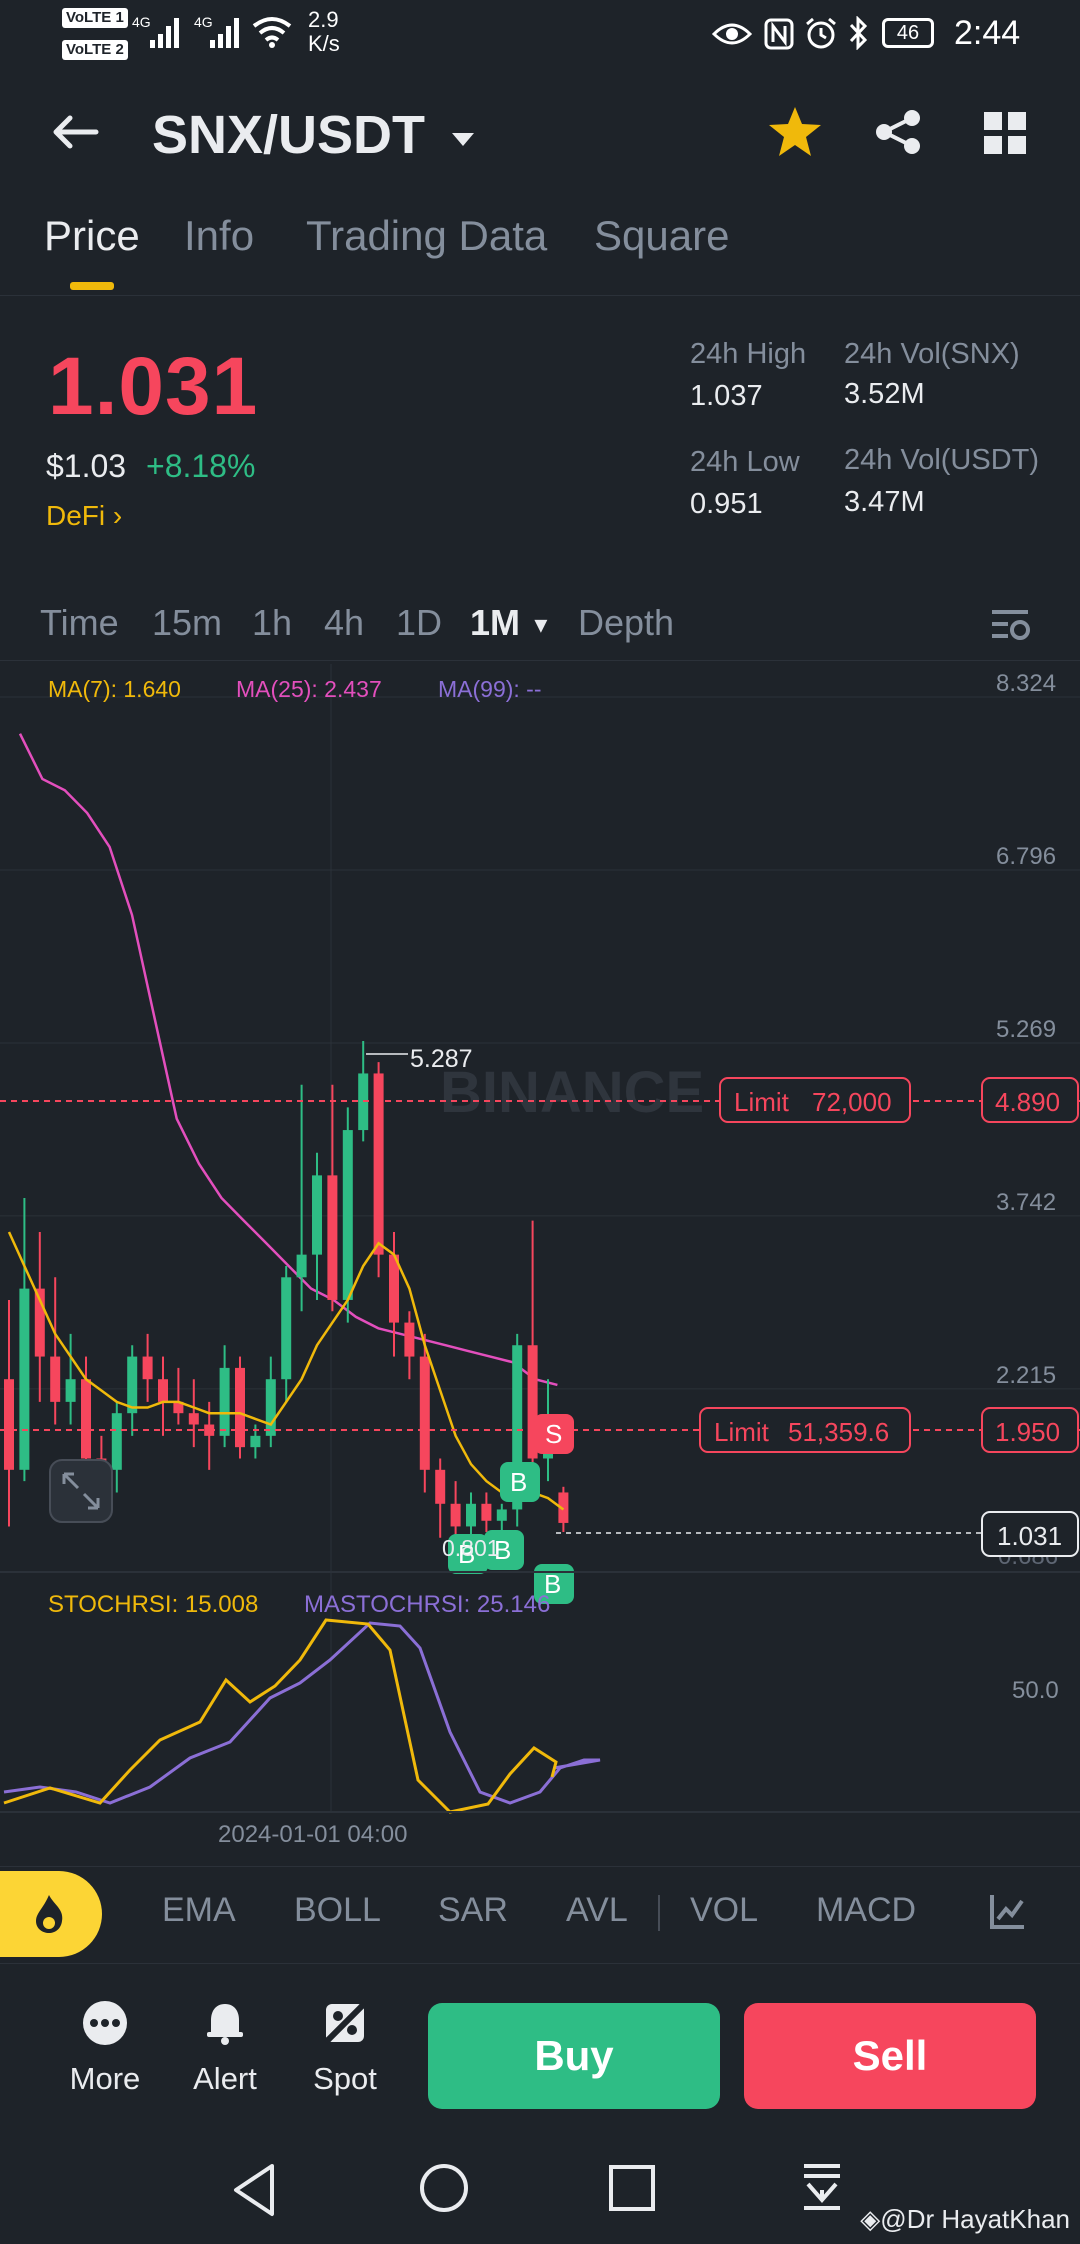 The height and width of the screenshot is (2244, 1080). I want to click on limit-sell-qty: 72,000, so click(852, 1102).